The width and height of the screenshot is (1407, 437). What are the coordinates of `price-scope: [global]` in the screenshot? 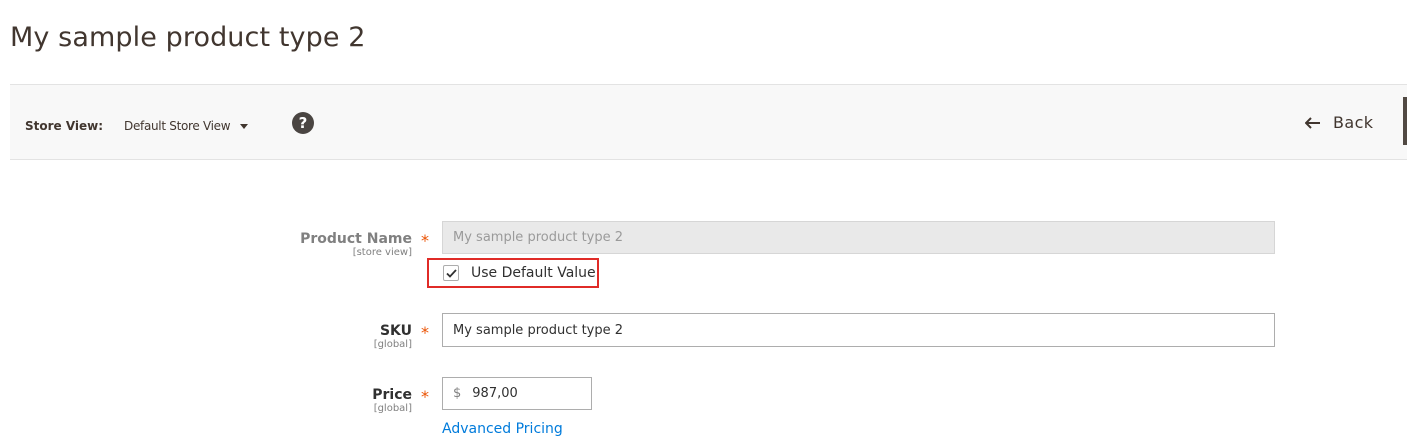 It's located at (392, 408).